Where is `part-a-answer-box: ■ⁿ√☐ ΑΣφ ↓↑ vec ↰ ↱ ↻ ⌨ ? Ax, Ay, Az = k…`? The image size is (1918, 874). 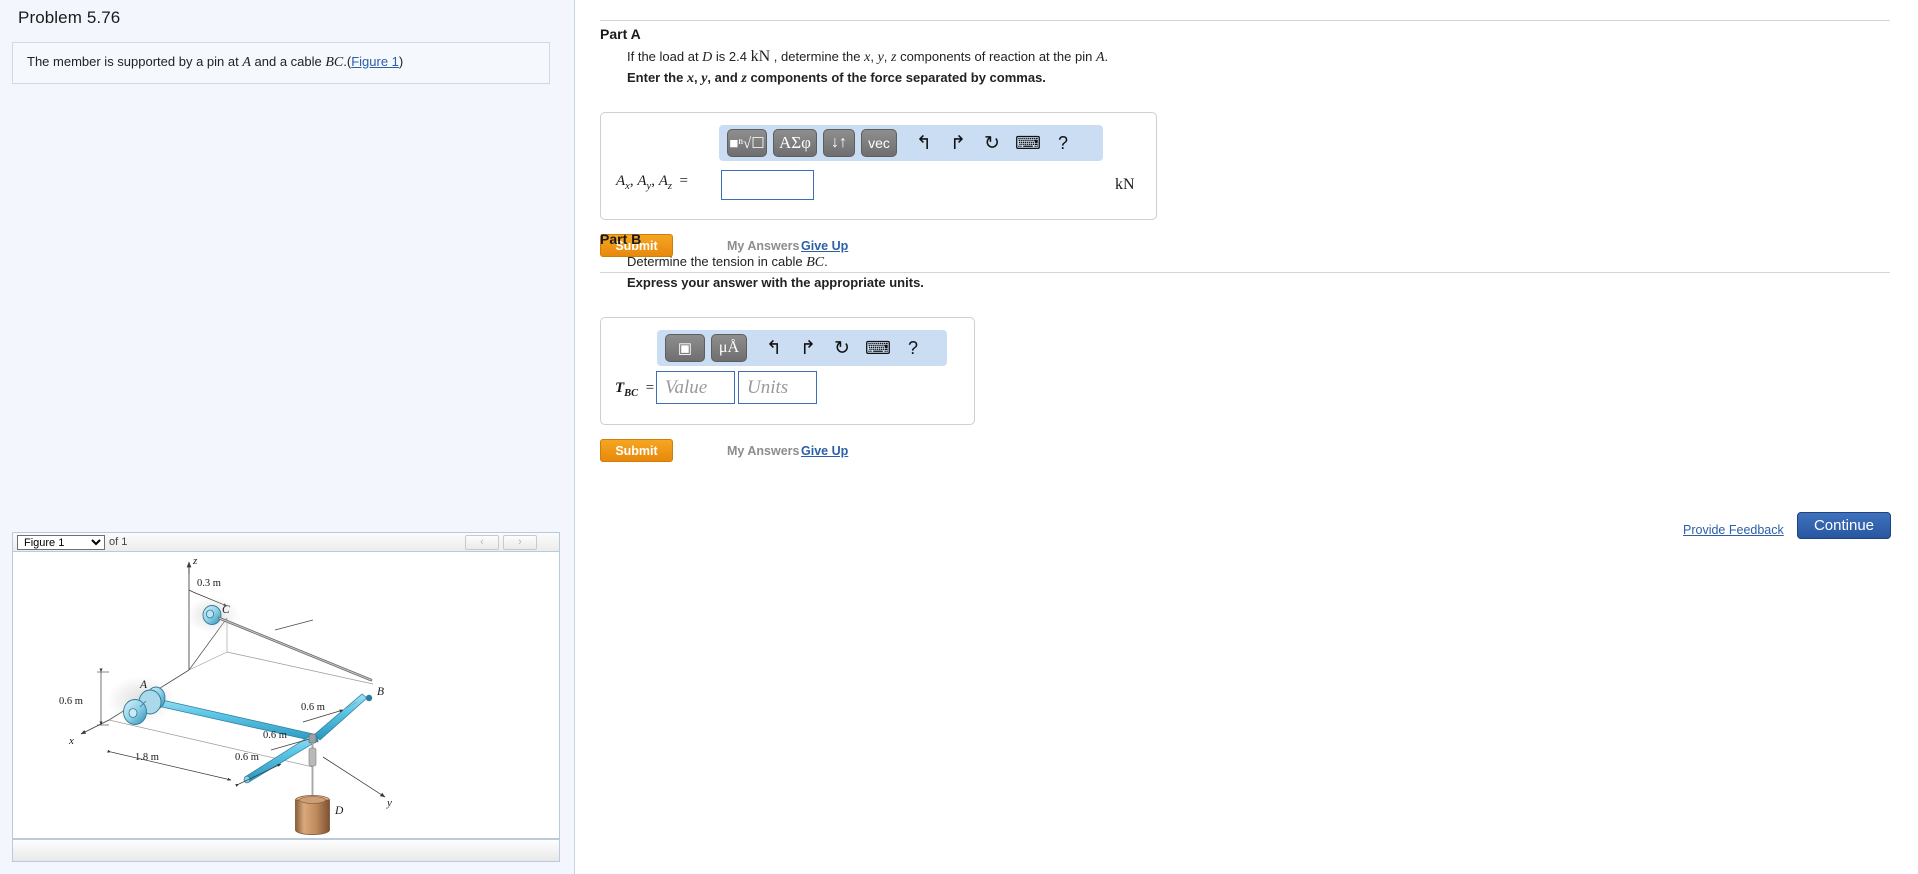 part-a-answer-box: ■ⁿ√☐ ΑΣφ ↓↑ vec ↰ ↱ ↻ ⌨ ? Ax, Ay, Az = k… is located at coordinates (878, 166).